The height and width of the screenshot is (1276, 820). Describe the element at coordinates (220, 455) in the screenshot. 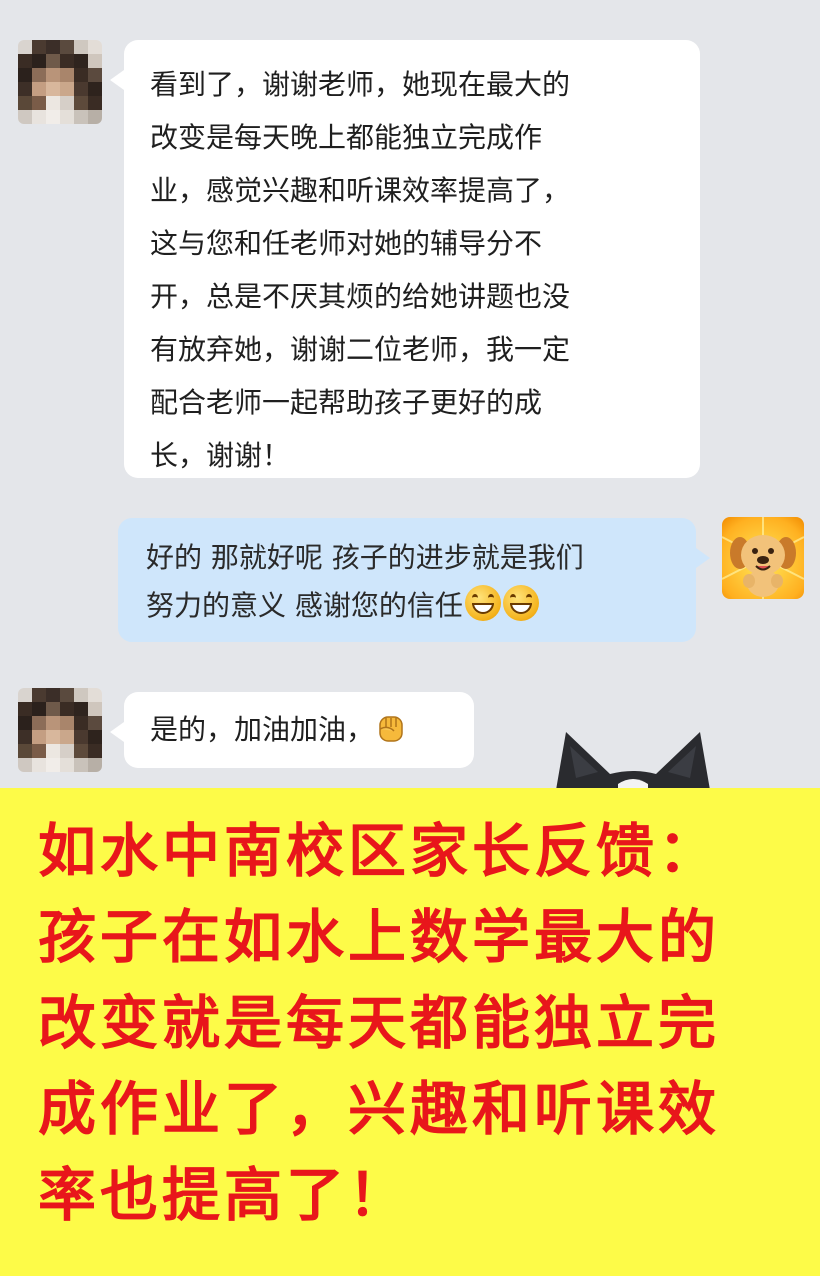

I see `message-line: 长，谢谢！` at that location.